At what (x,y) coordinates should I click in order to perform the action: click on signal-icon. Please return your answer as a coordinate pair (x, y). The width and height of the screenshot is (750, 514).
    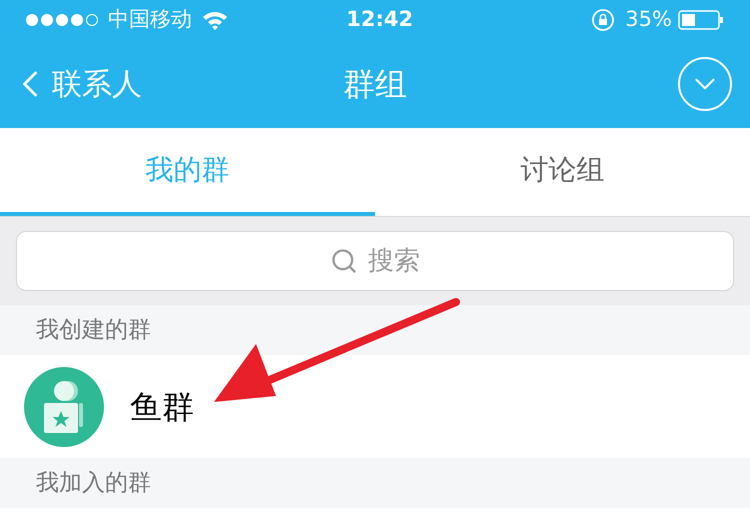
    Looking at the image, I should click on (62, 20).